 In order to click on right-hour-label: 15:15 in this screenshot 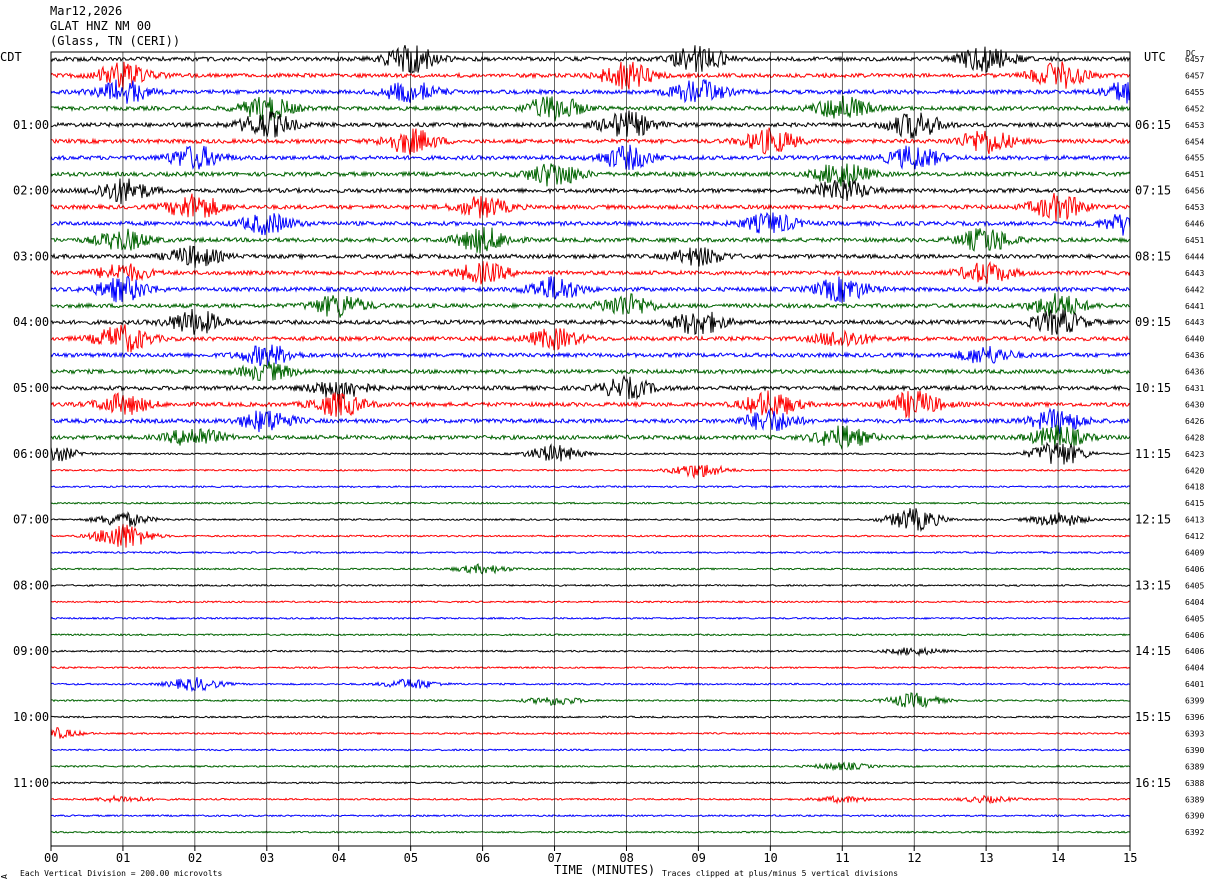, I will do `click(1153, 717)`.